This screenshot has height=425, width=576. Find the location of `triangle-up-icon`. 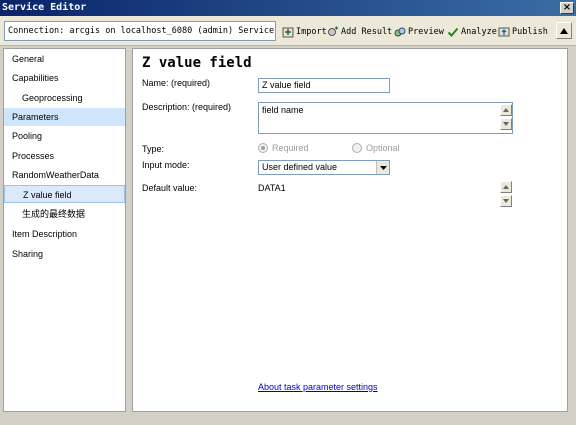

triangle-up-icon is located at coordinates (564, 30).